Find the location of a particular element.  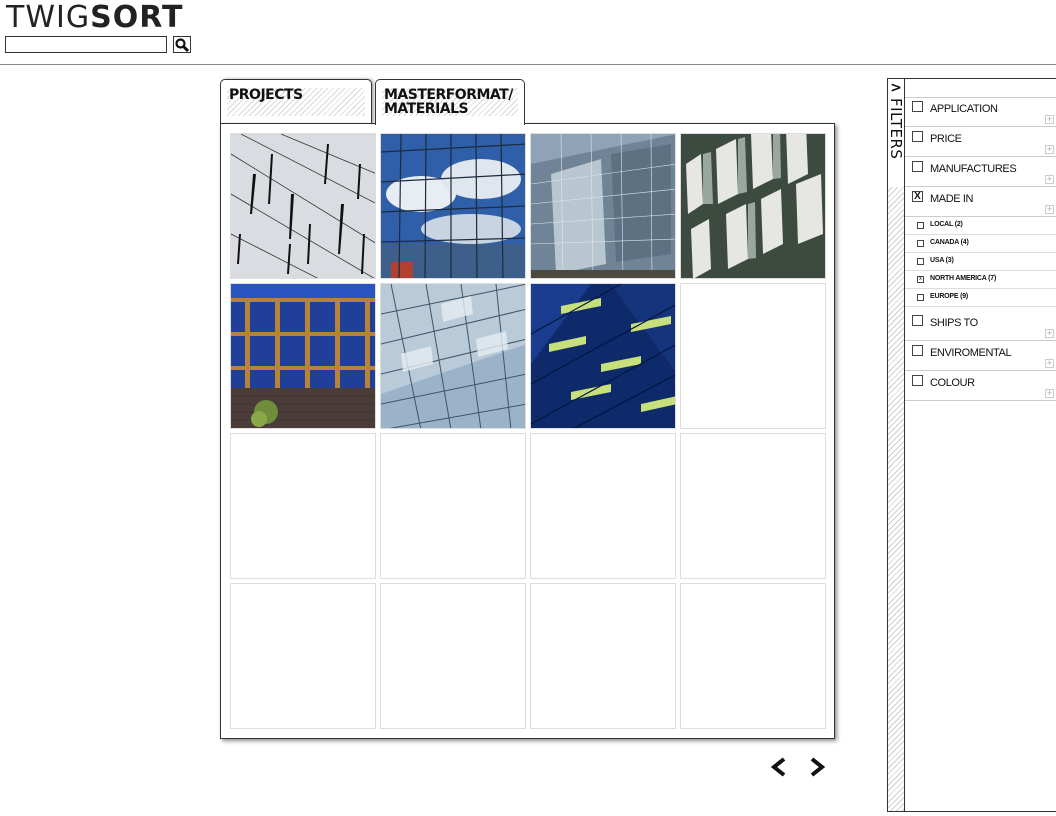

filter-checkbox-checked: X is located at coordinates (917, 196).